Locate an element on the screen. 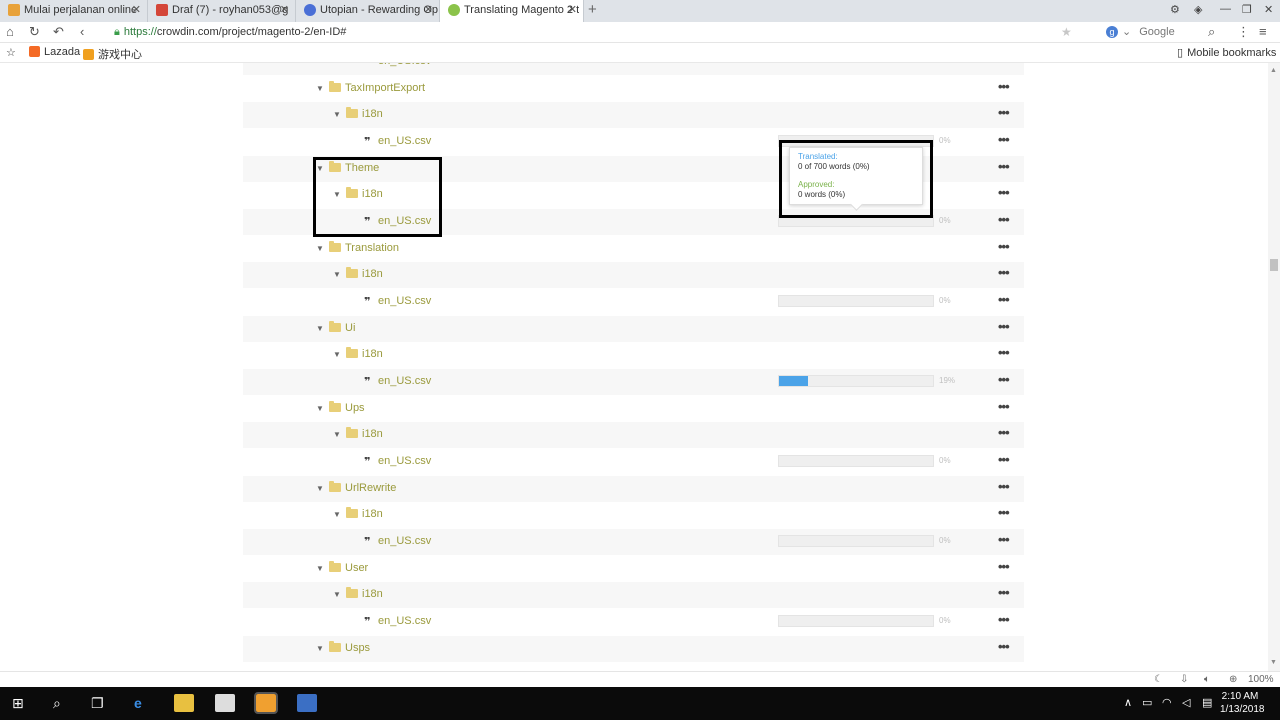  tree-file-row: ❞ en_US.csv 19% ••• is located at coordinates (633, 382).